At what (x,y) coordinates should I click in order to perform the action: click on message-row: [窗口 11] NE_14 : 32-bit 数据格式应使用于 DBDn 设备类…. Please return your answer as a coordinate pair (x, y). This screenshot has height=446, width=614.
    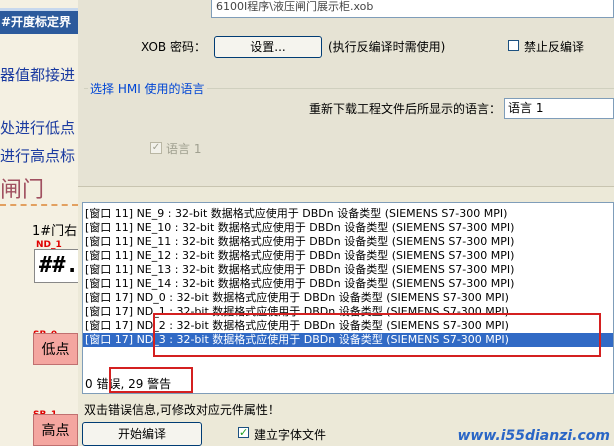
    Looking at the image, I should click on (348, 284).